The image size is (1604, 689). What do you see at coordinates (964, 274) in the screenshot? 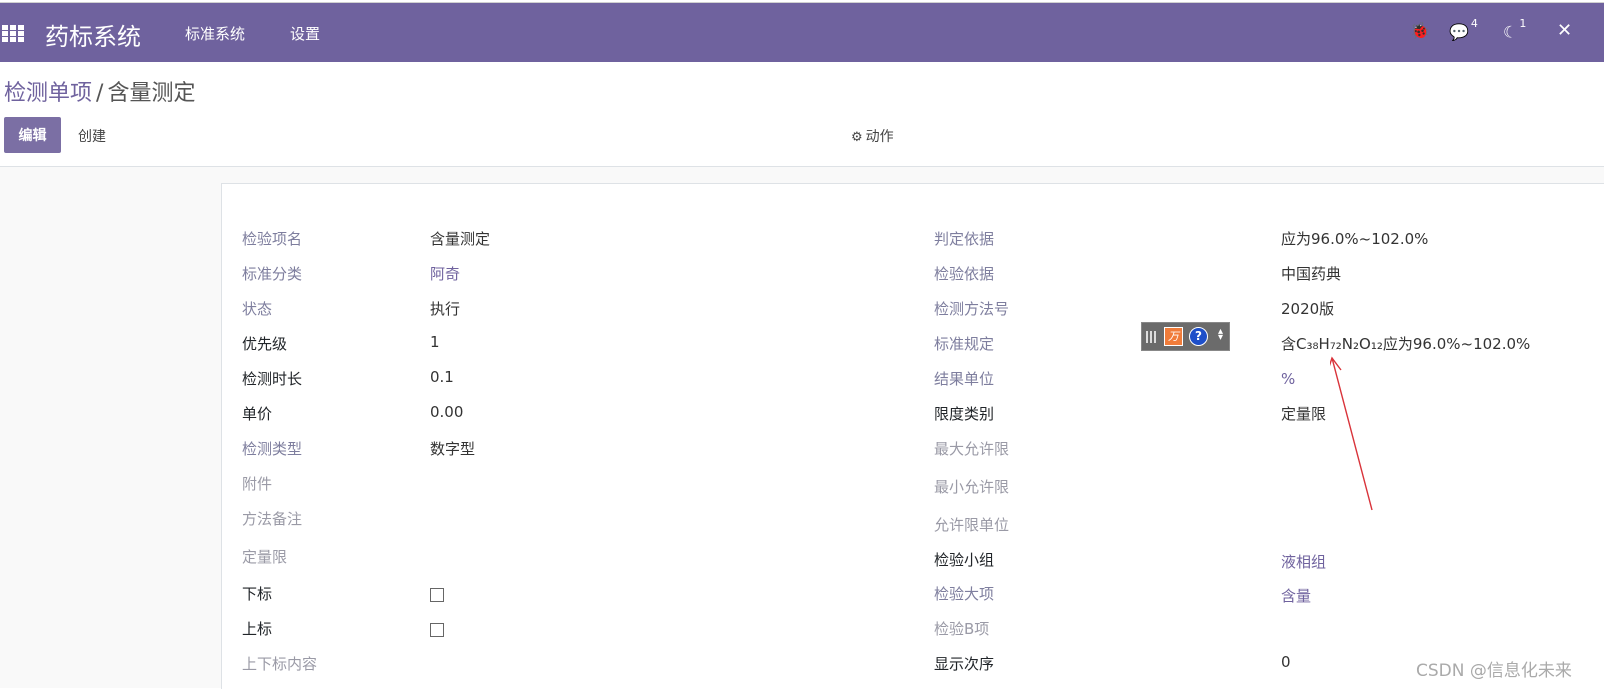
I see `label-test-basis: 检验依据` at bounding box center [964, 274].